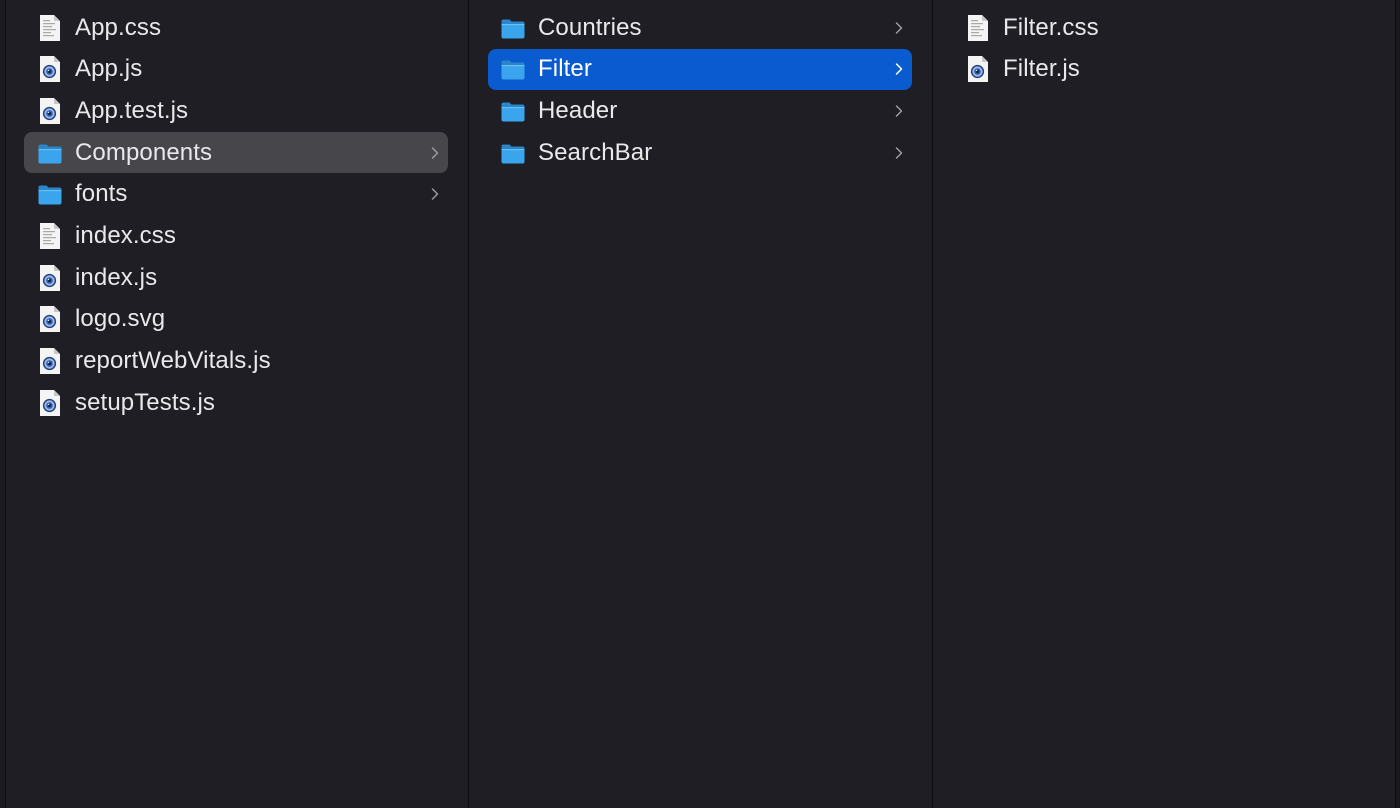 The image size is (1400, 808). I want to click on folder-row: Countries, so click(700, 27).